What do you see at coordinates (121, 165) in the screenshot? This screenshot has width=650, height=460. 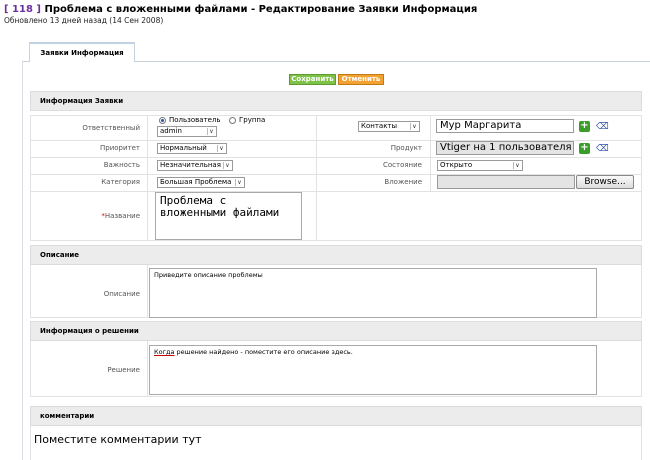 I see `severity-label: Важность` at bounding box center [121, 165].